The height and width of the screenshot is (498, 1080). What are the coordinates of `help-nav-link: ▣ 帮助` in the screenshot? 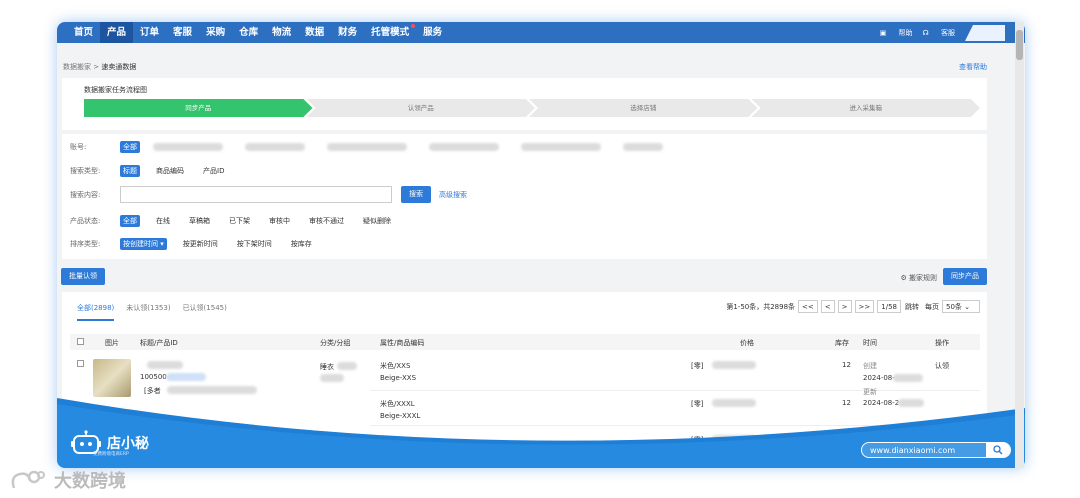 It's located at (896, 33).